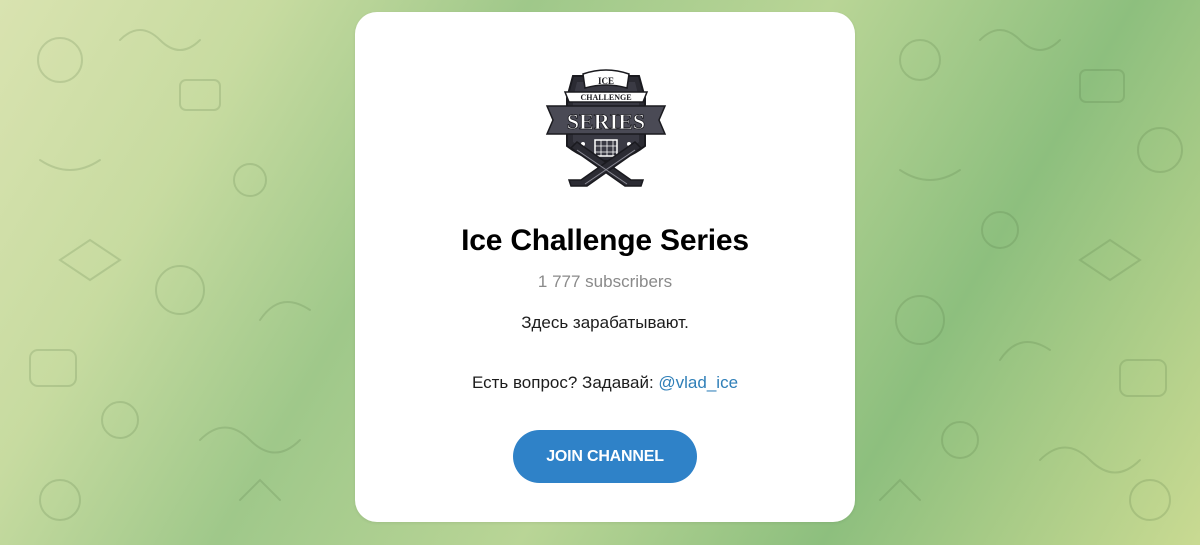 The width and height of the screenshot is (1200, 545). Describe the element at coordinates (605, 97) in the screenshot. I see `logo-text-middle: CHALLENGE` at that location.